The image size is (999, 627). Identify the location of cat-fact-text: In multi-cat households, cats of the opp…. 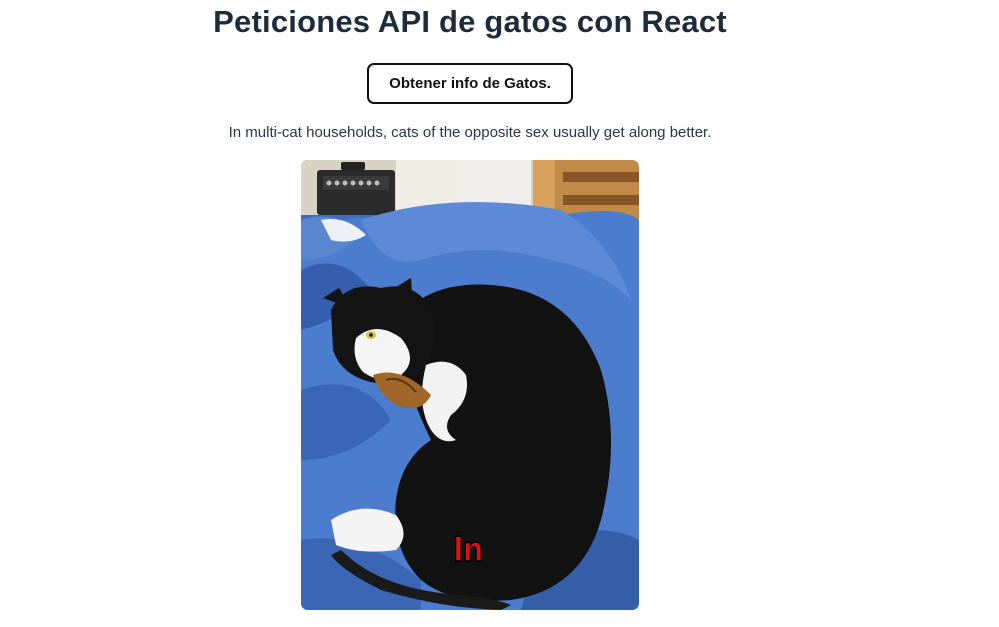
(470, 132).